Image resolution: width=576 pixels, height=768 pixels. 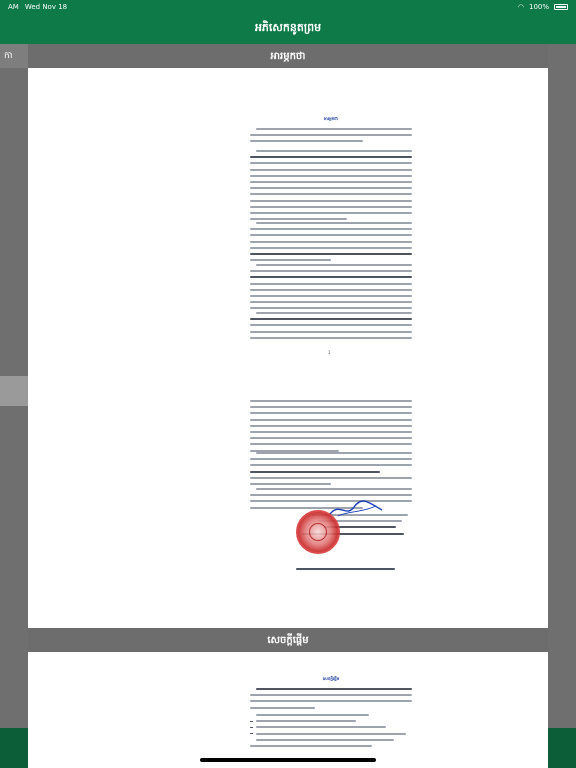 I want to click on nav-title: អភិសេកនូតព្រម, so click(x=288, y=27).